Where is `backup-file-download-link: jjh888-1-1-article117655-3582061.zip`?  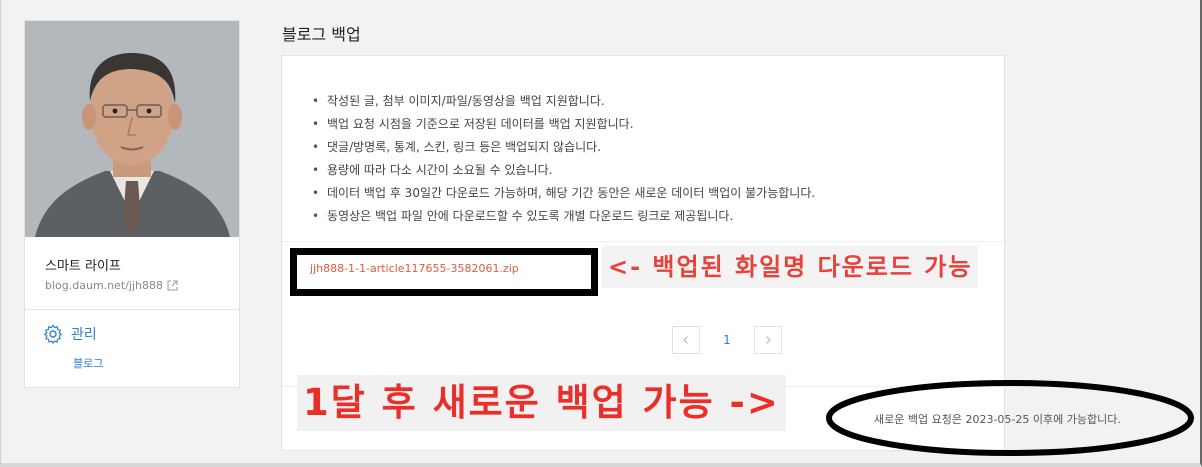
backup-file-download-link: jjh888-1-1-article117655-3582061.zip is located at coordinates (414, 268).